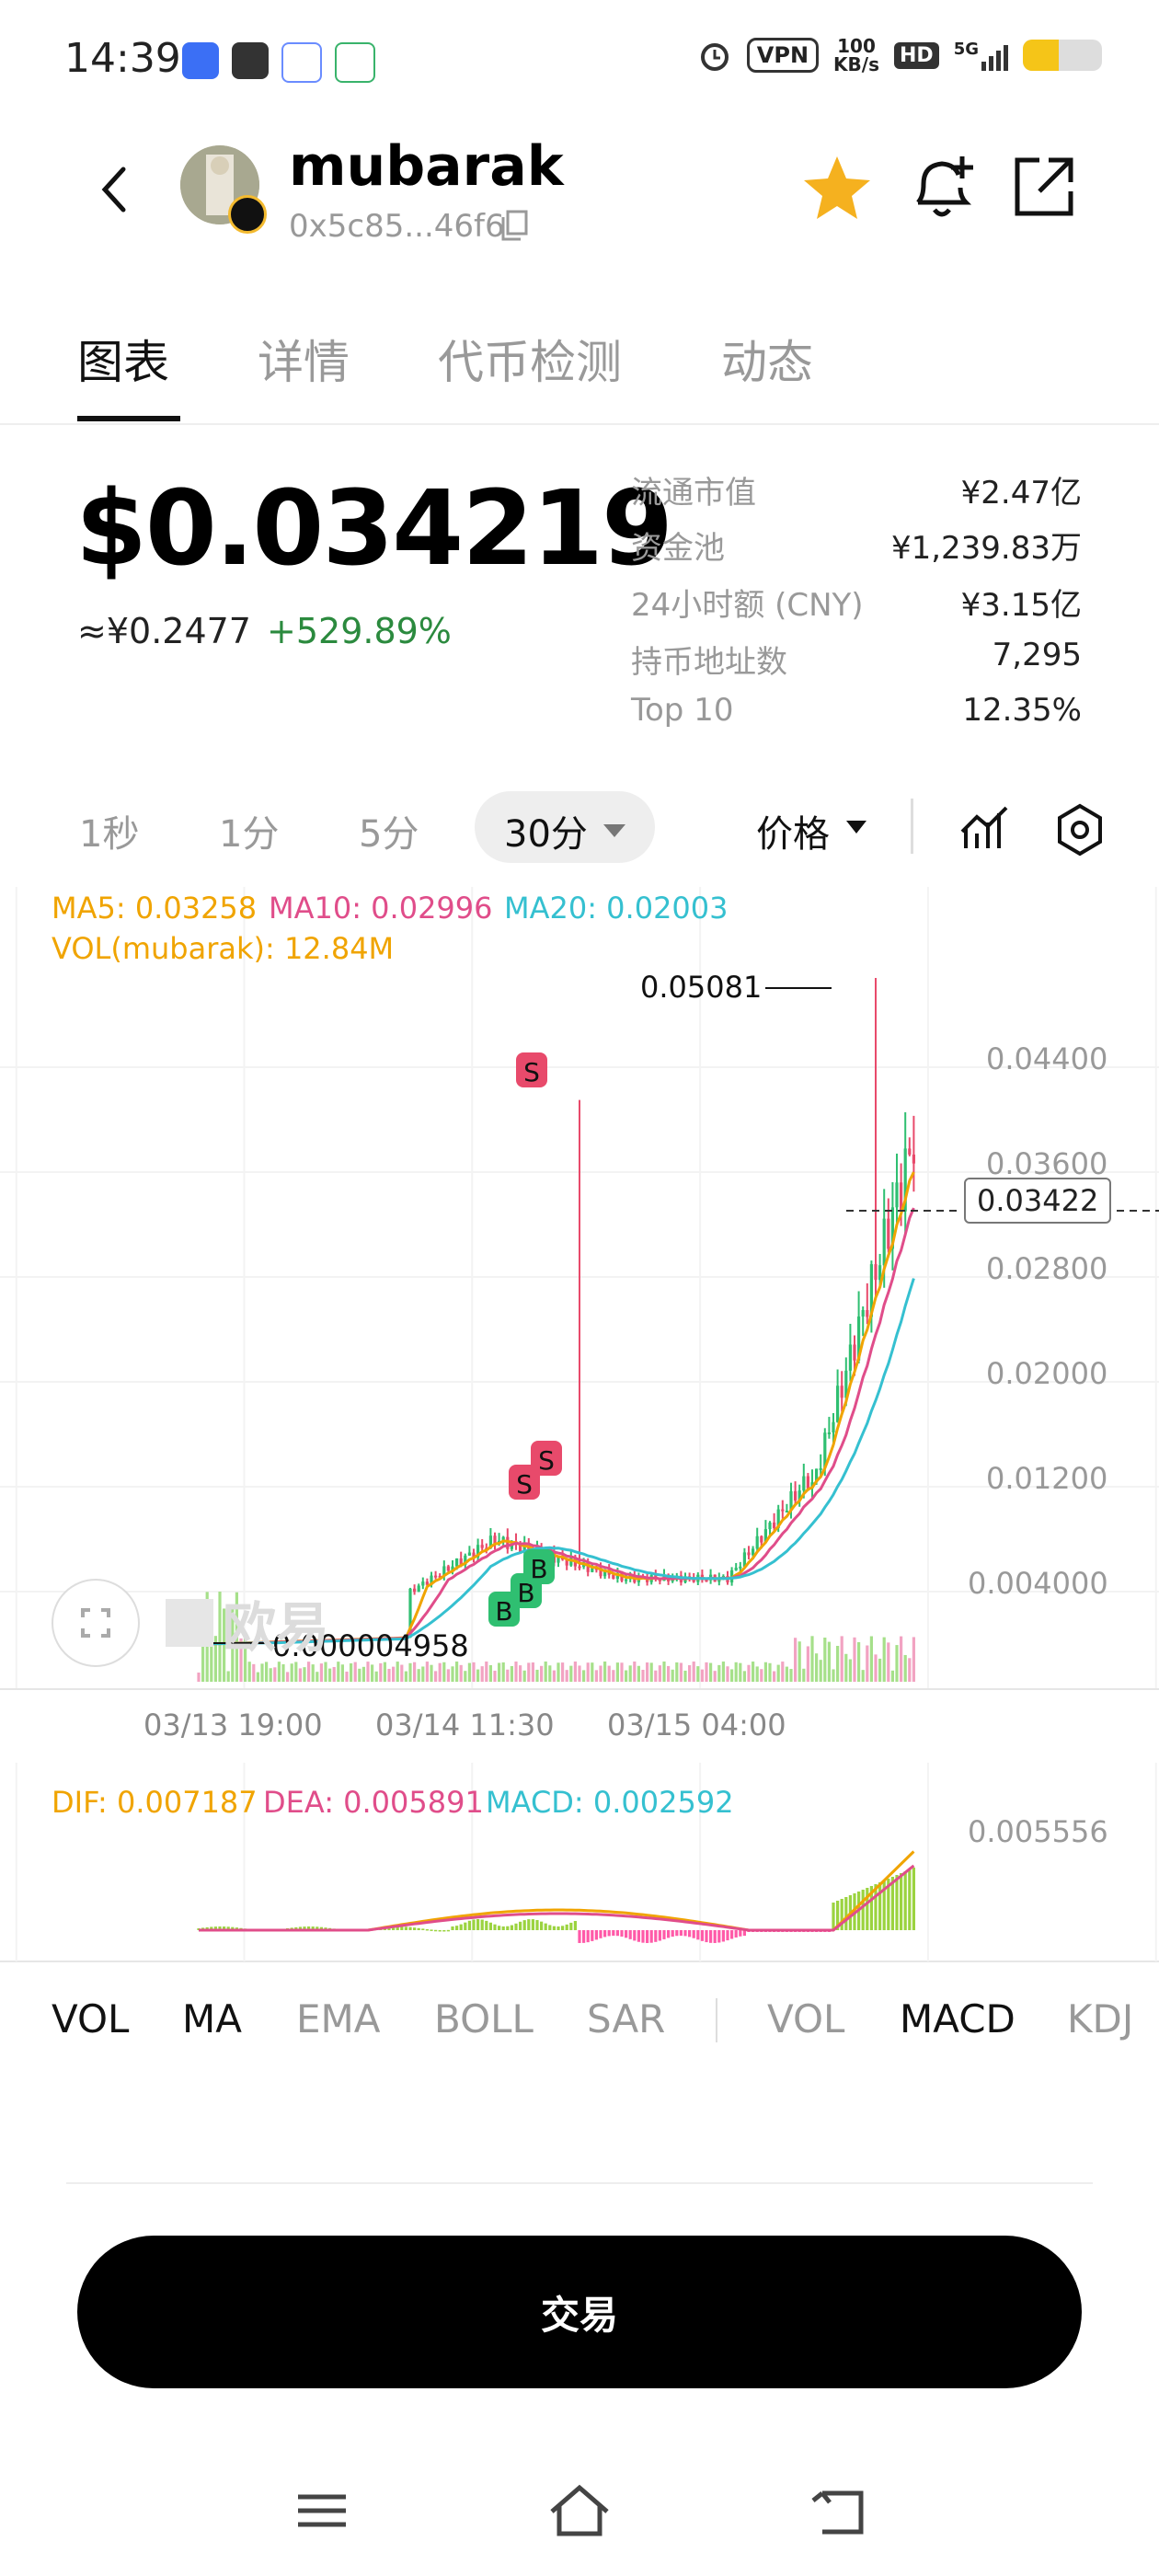 This screenshot has width=1159, height=2576. I want to click on alert-bell-icon, so click(942, 187).